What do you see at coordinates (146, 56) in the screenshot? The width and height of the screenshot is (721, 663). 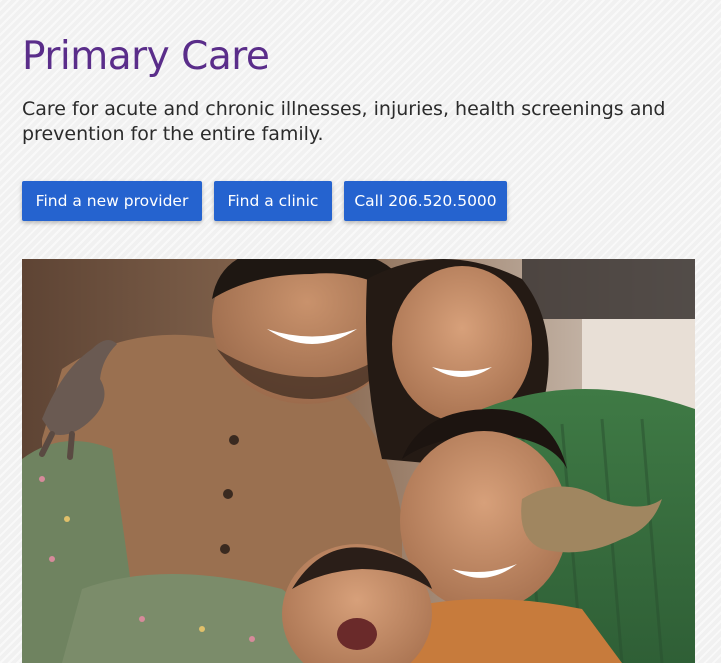 I see `page-title: Primary Care` at bounding box center [146, 56].